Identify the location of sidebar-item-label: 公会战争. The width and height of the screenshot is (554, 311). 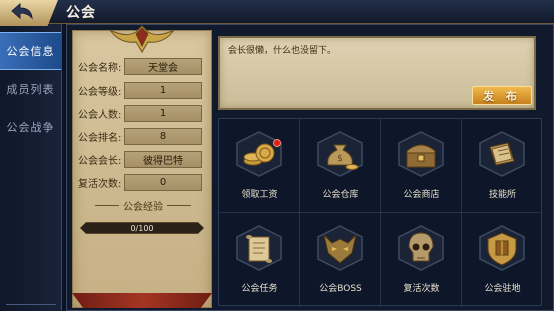
(30, 127).